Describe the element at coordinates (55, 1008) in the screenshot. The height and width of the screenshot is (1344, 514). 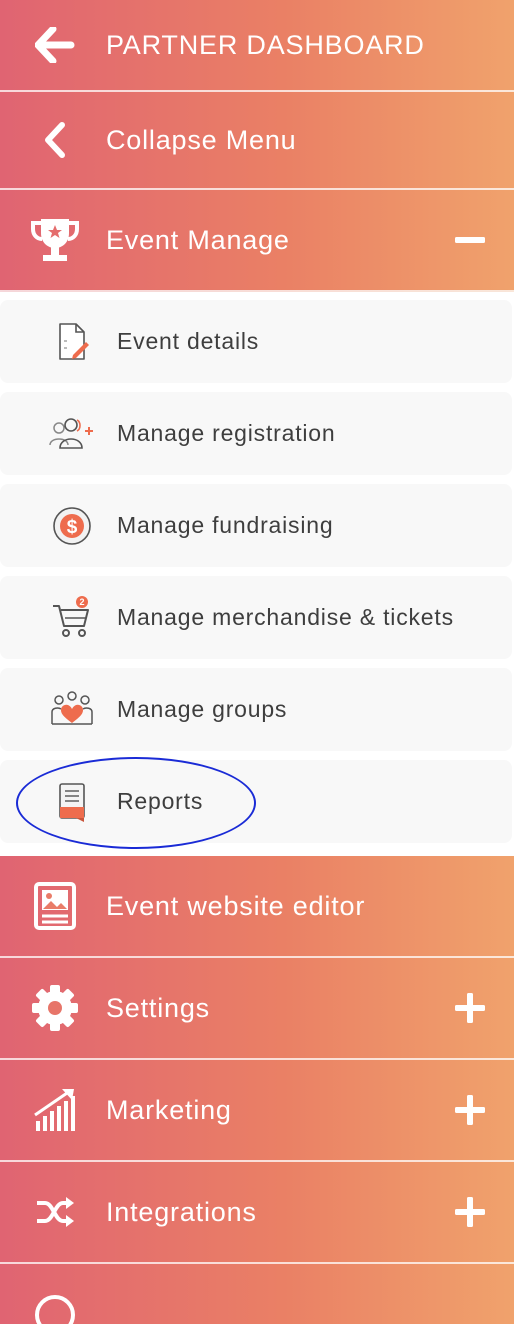
I see `gear-icon` at that location.